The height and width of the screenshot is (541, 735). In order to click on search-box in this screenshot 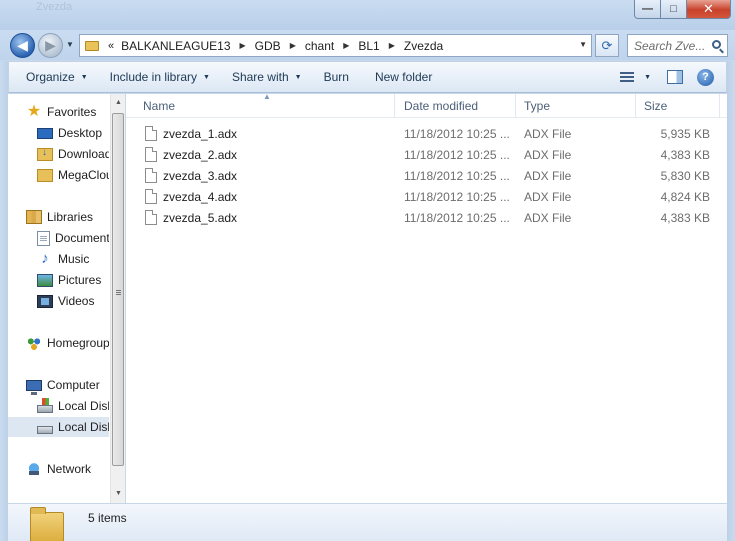, I will do `click(677, 45)`.